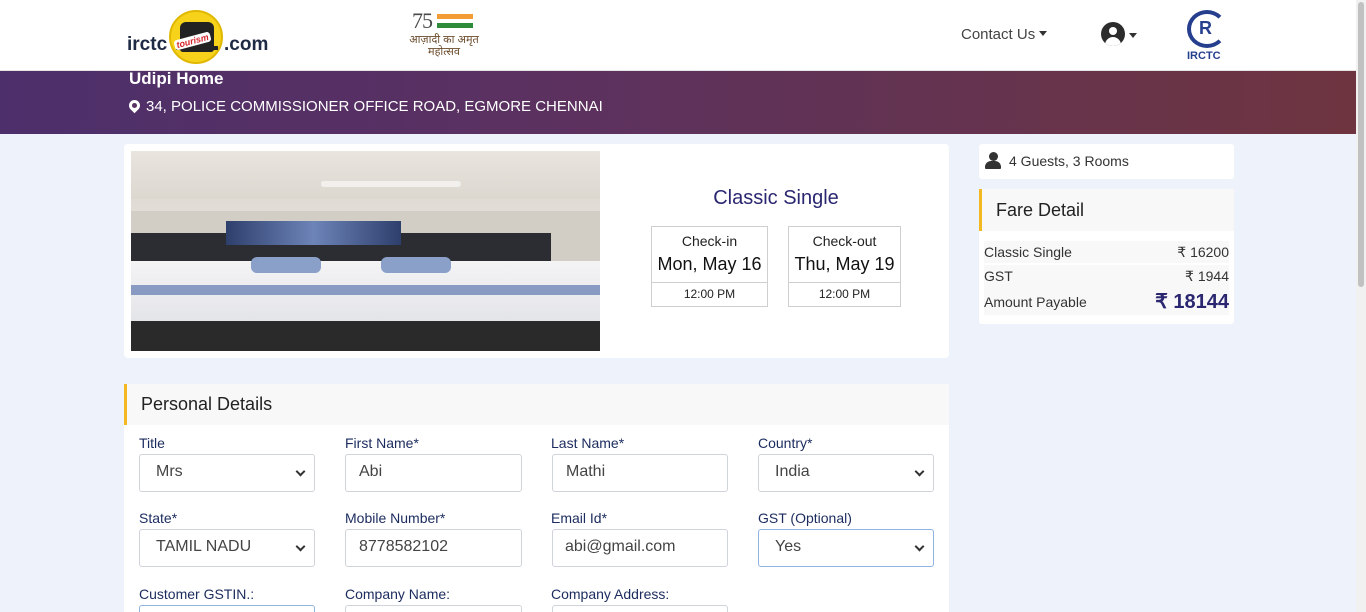 Image resolution: width=1366 pixels, height=612 pixels. I want to click on irctc-tourism-logo: irctc tourism .com, so click(199, 36).